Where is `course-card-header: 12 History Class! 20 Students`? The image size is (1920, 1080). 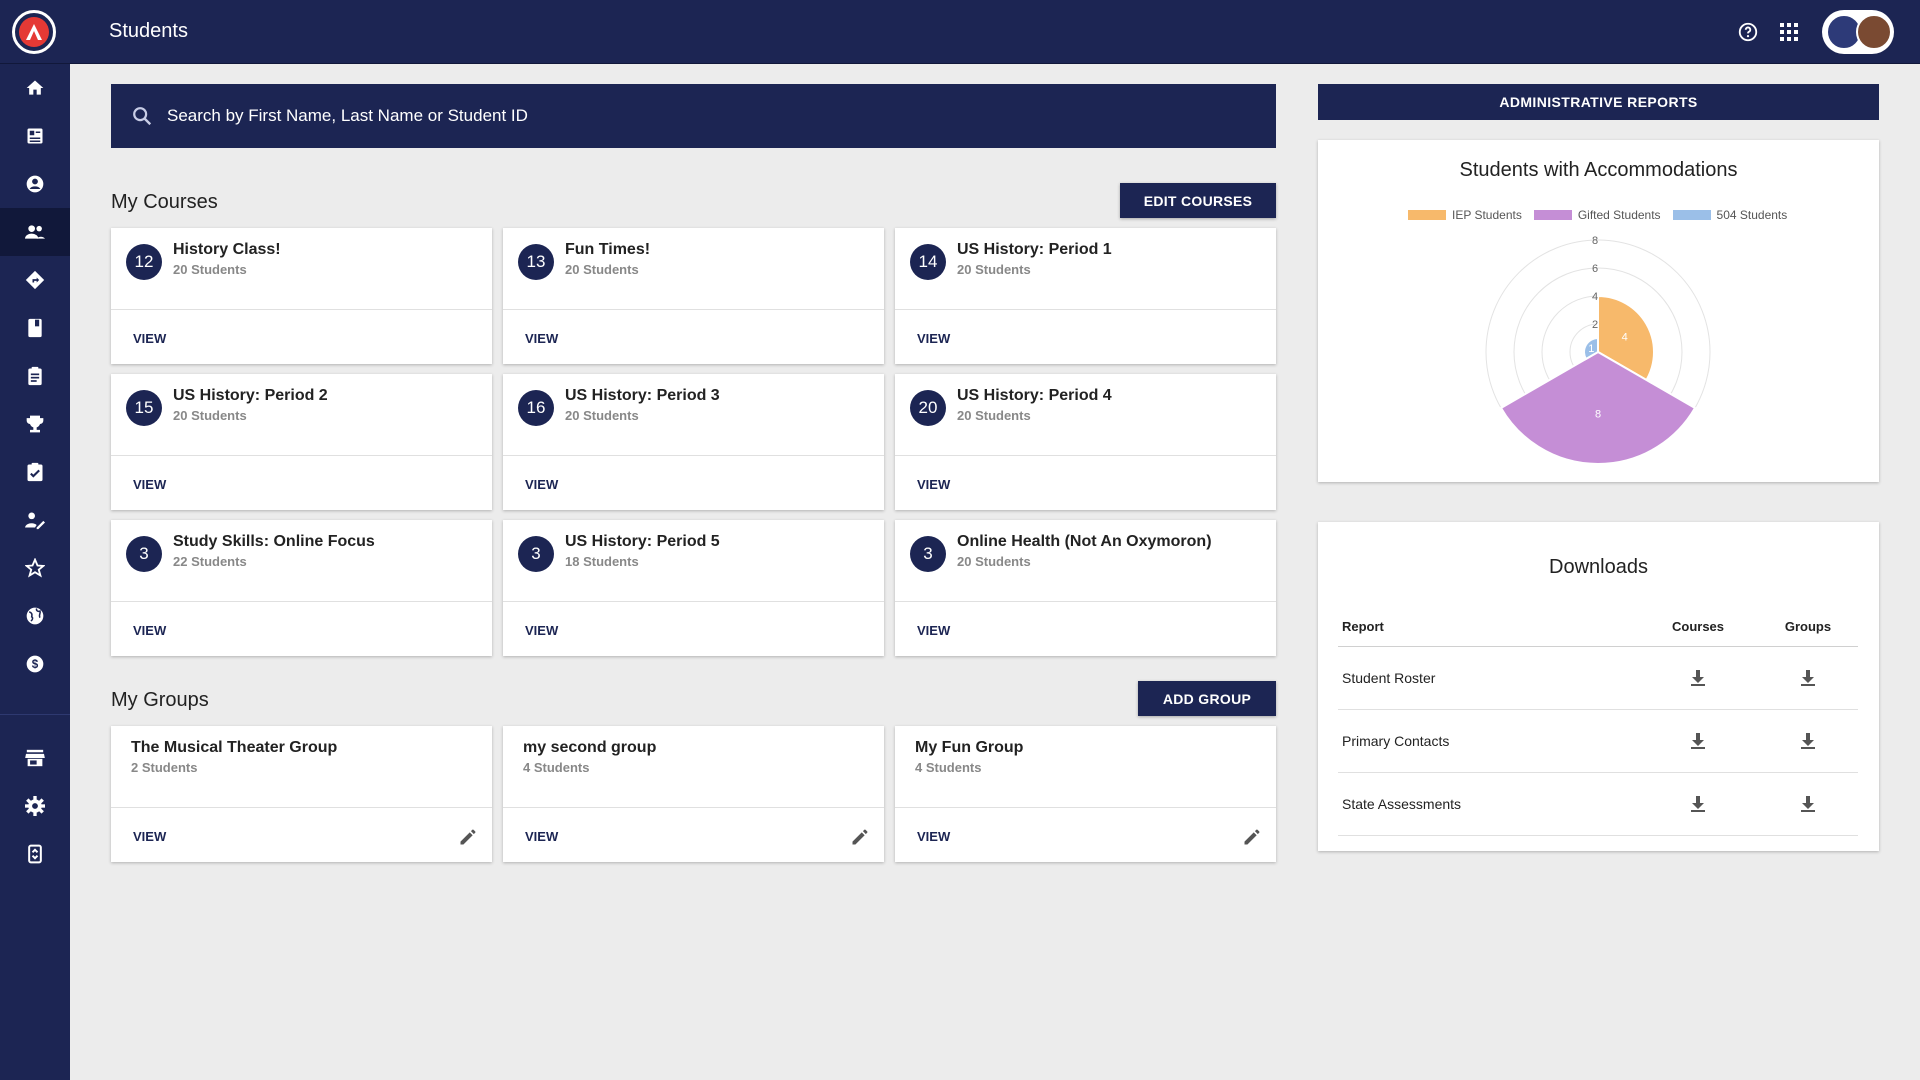
course-card-header: 12 History Class! 20 Students is located at coordinates (301, 269).